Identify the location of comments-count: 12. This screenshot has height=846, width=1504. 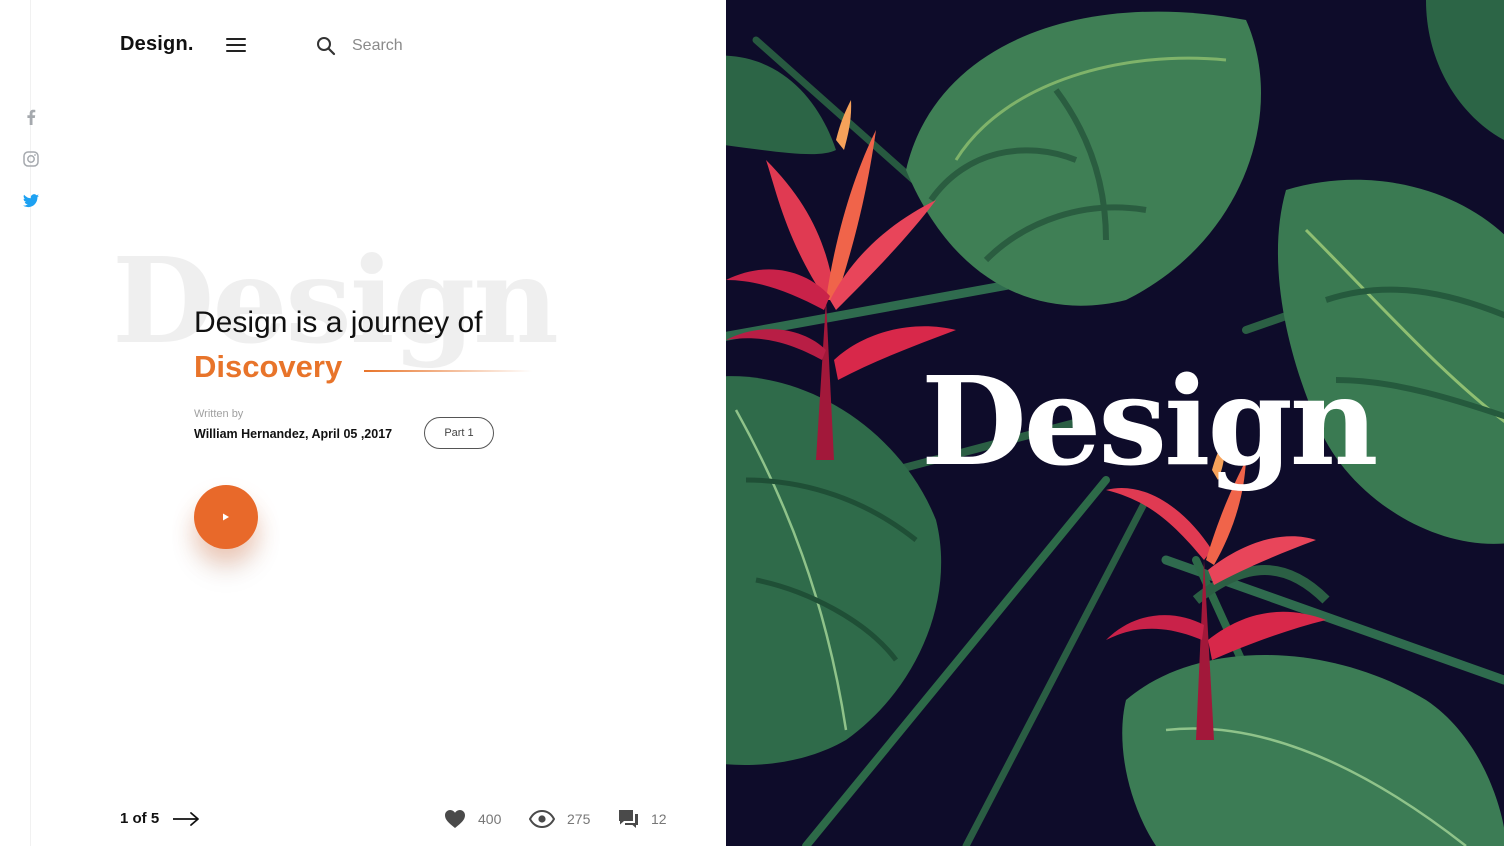
(659, 819).